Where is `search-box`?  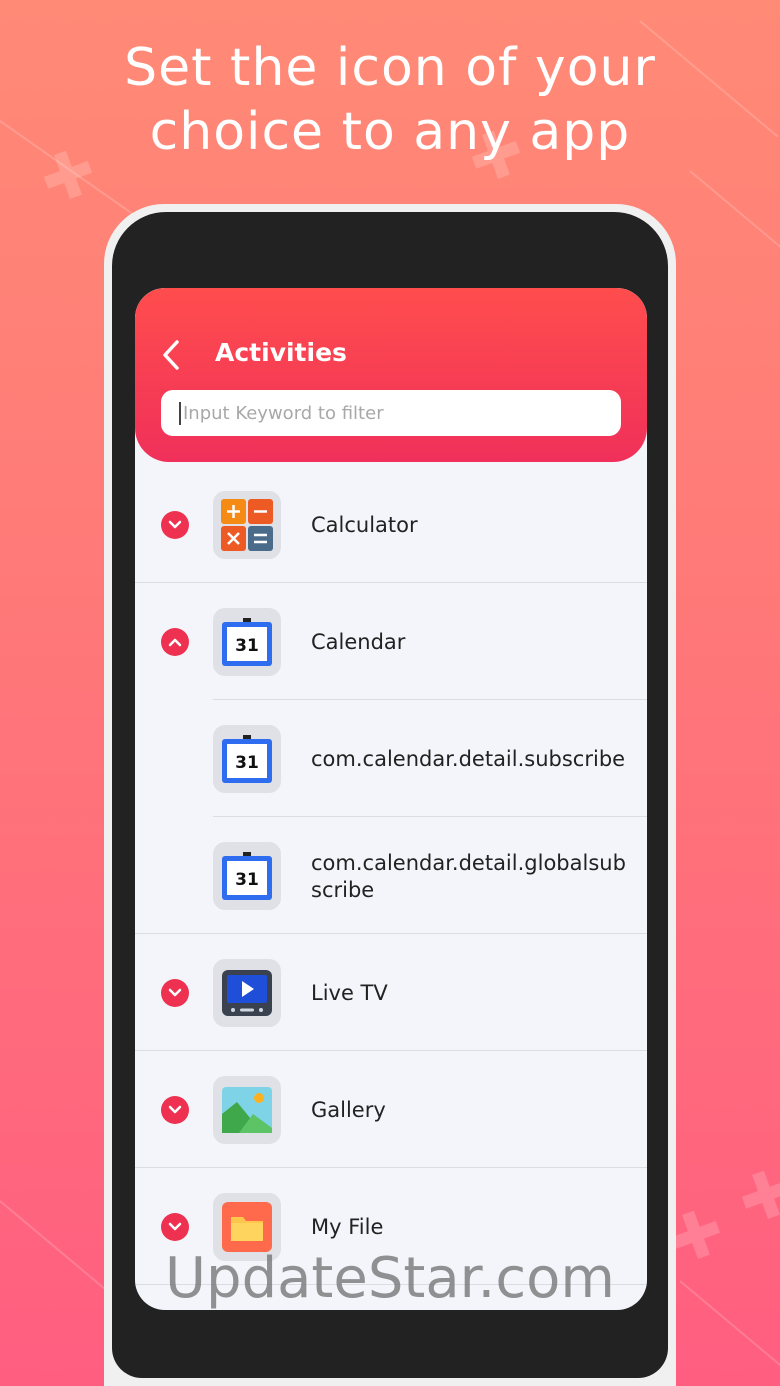 search-box is located at coordinates (391, 413).